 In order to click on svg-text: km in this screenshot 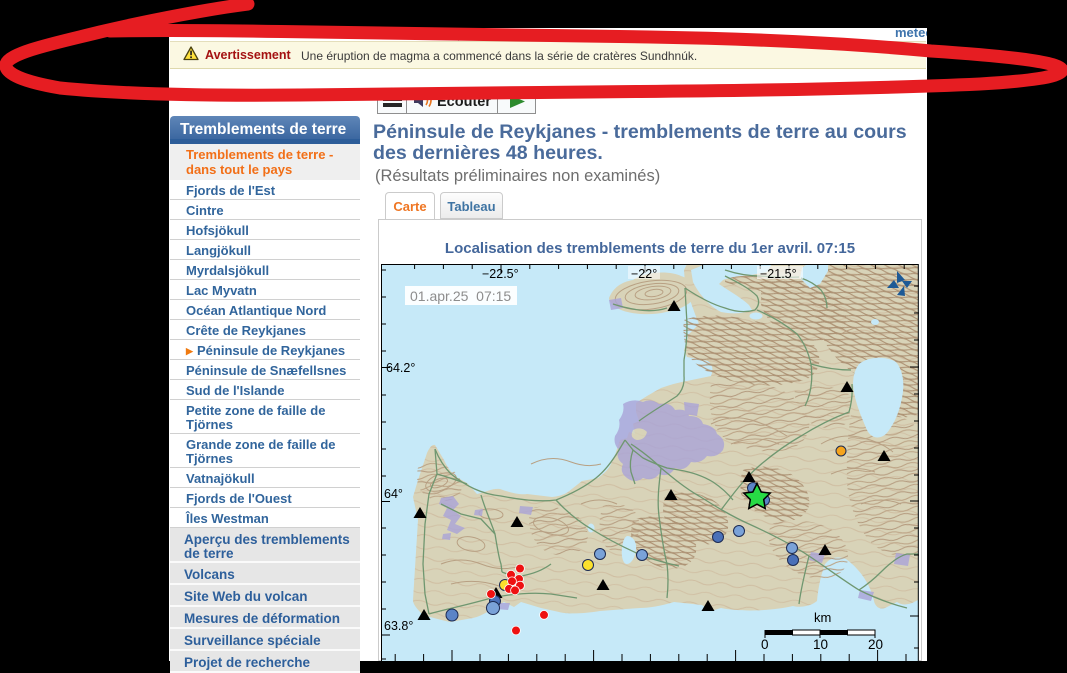, I will do `click(822, 617)`.